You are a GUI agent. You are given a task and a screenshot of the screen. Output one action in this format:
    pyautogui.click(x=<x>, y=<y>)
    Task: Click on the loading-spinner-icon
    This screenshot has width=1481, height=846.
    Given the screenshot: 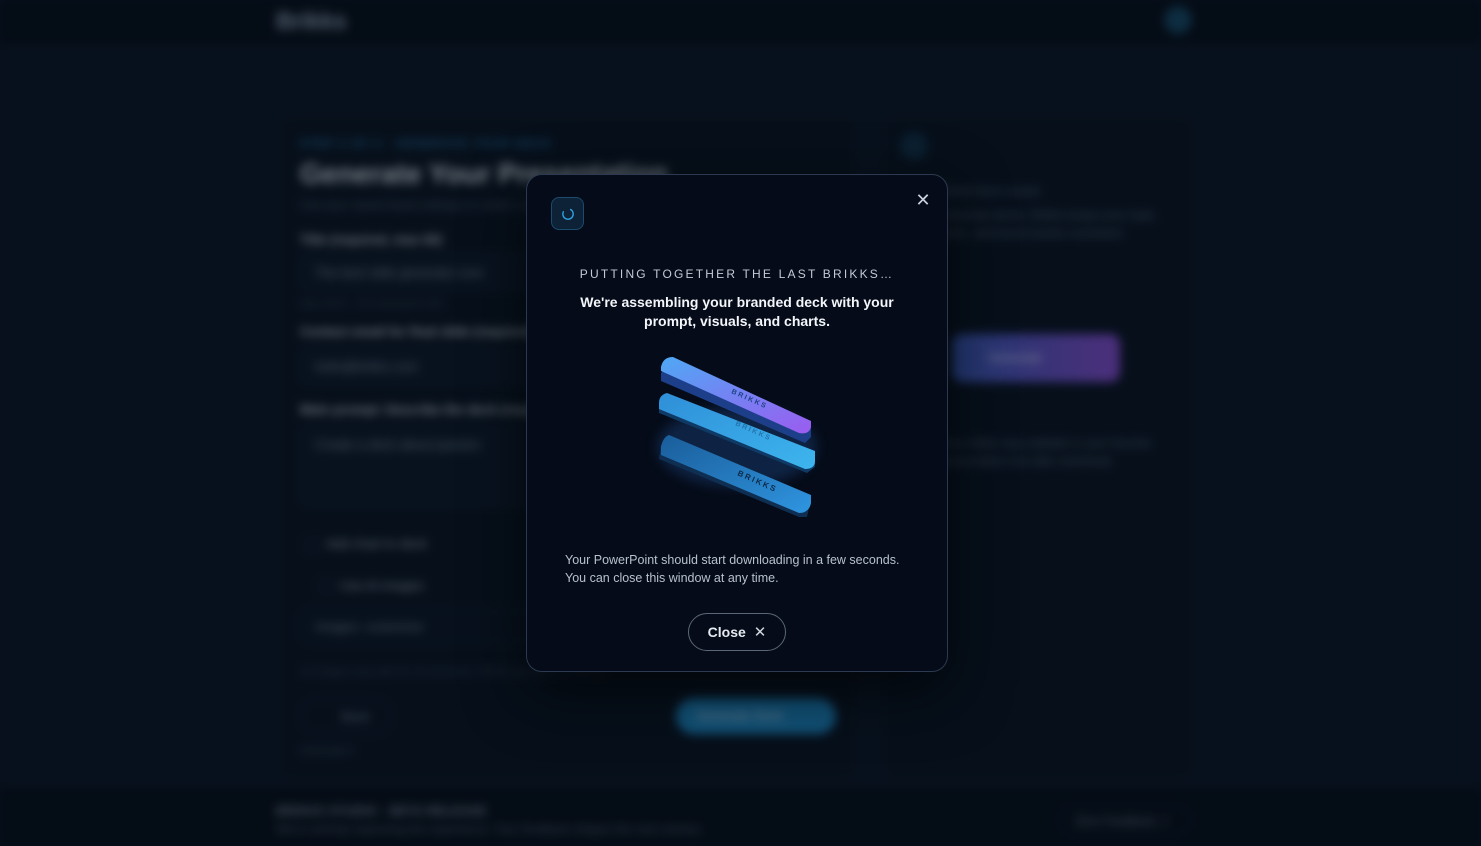 What is the action you would take?
    pyautogui.click(x=567, y=213)
    